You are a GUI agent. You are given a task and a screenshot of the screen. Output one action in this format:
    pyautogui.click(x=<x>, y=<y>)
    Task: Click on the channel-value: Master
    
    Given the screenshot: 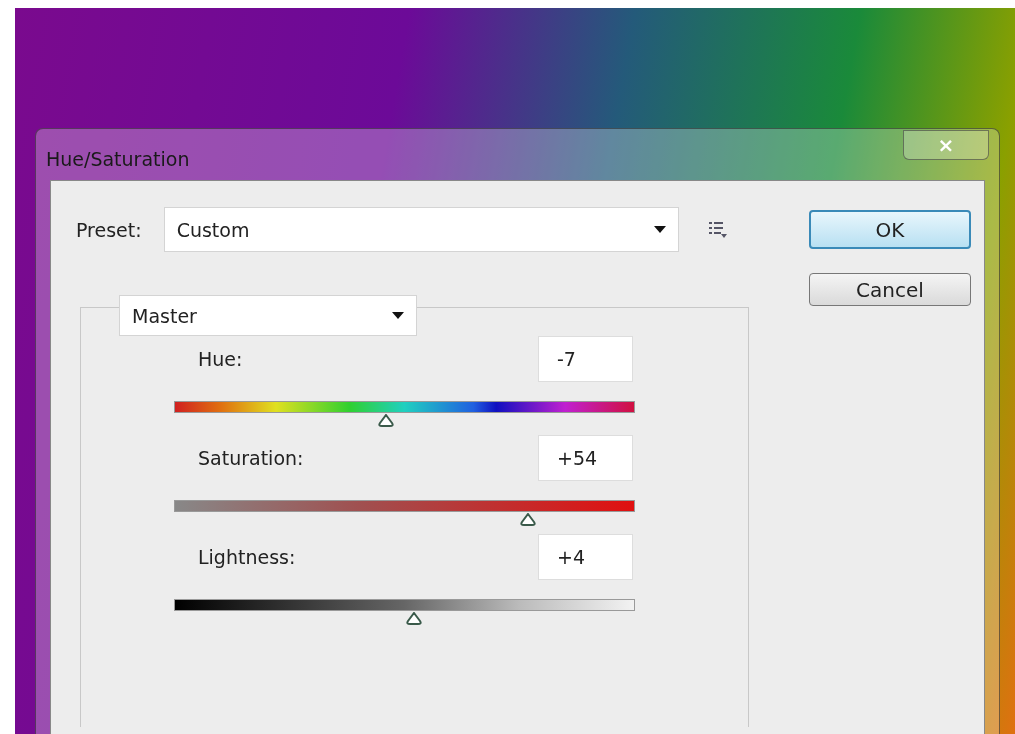 What is the action you would take?
    pyautogui.click(x=164, y=315)
    